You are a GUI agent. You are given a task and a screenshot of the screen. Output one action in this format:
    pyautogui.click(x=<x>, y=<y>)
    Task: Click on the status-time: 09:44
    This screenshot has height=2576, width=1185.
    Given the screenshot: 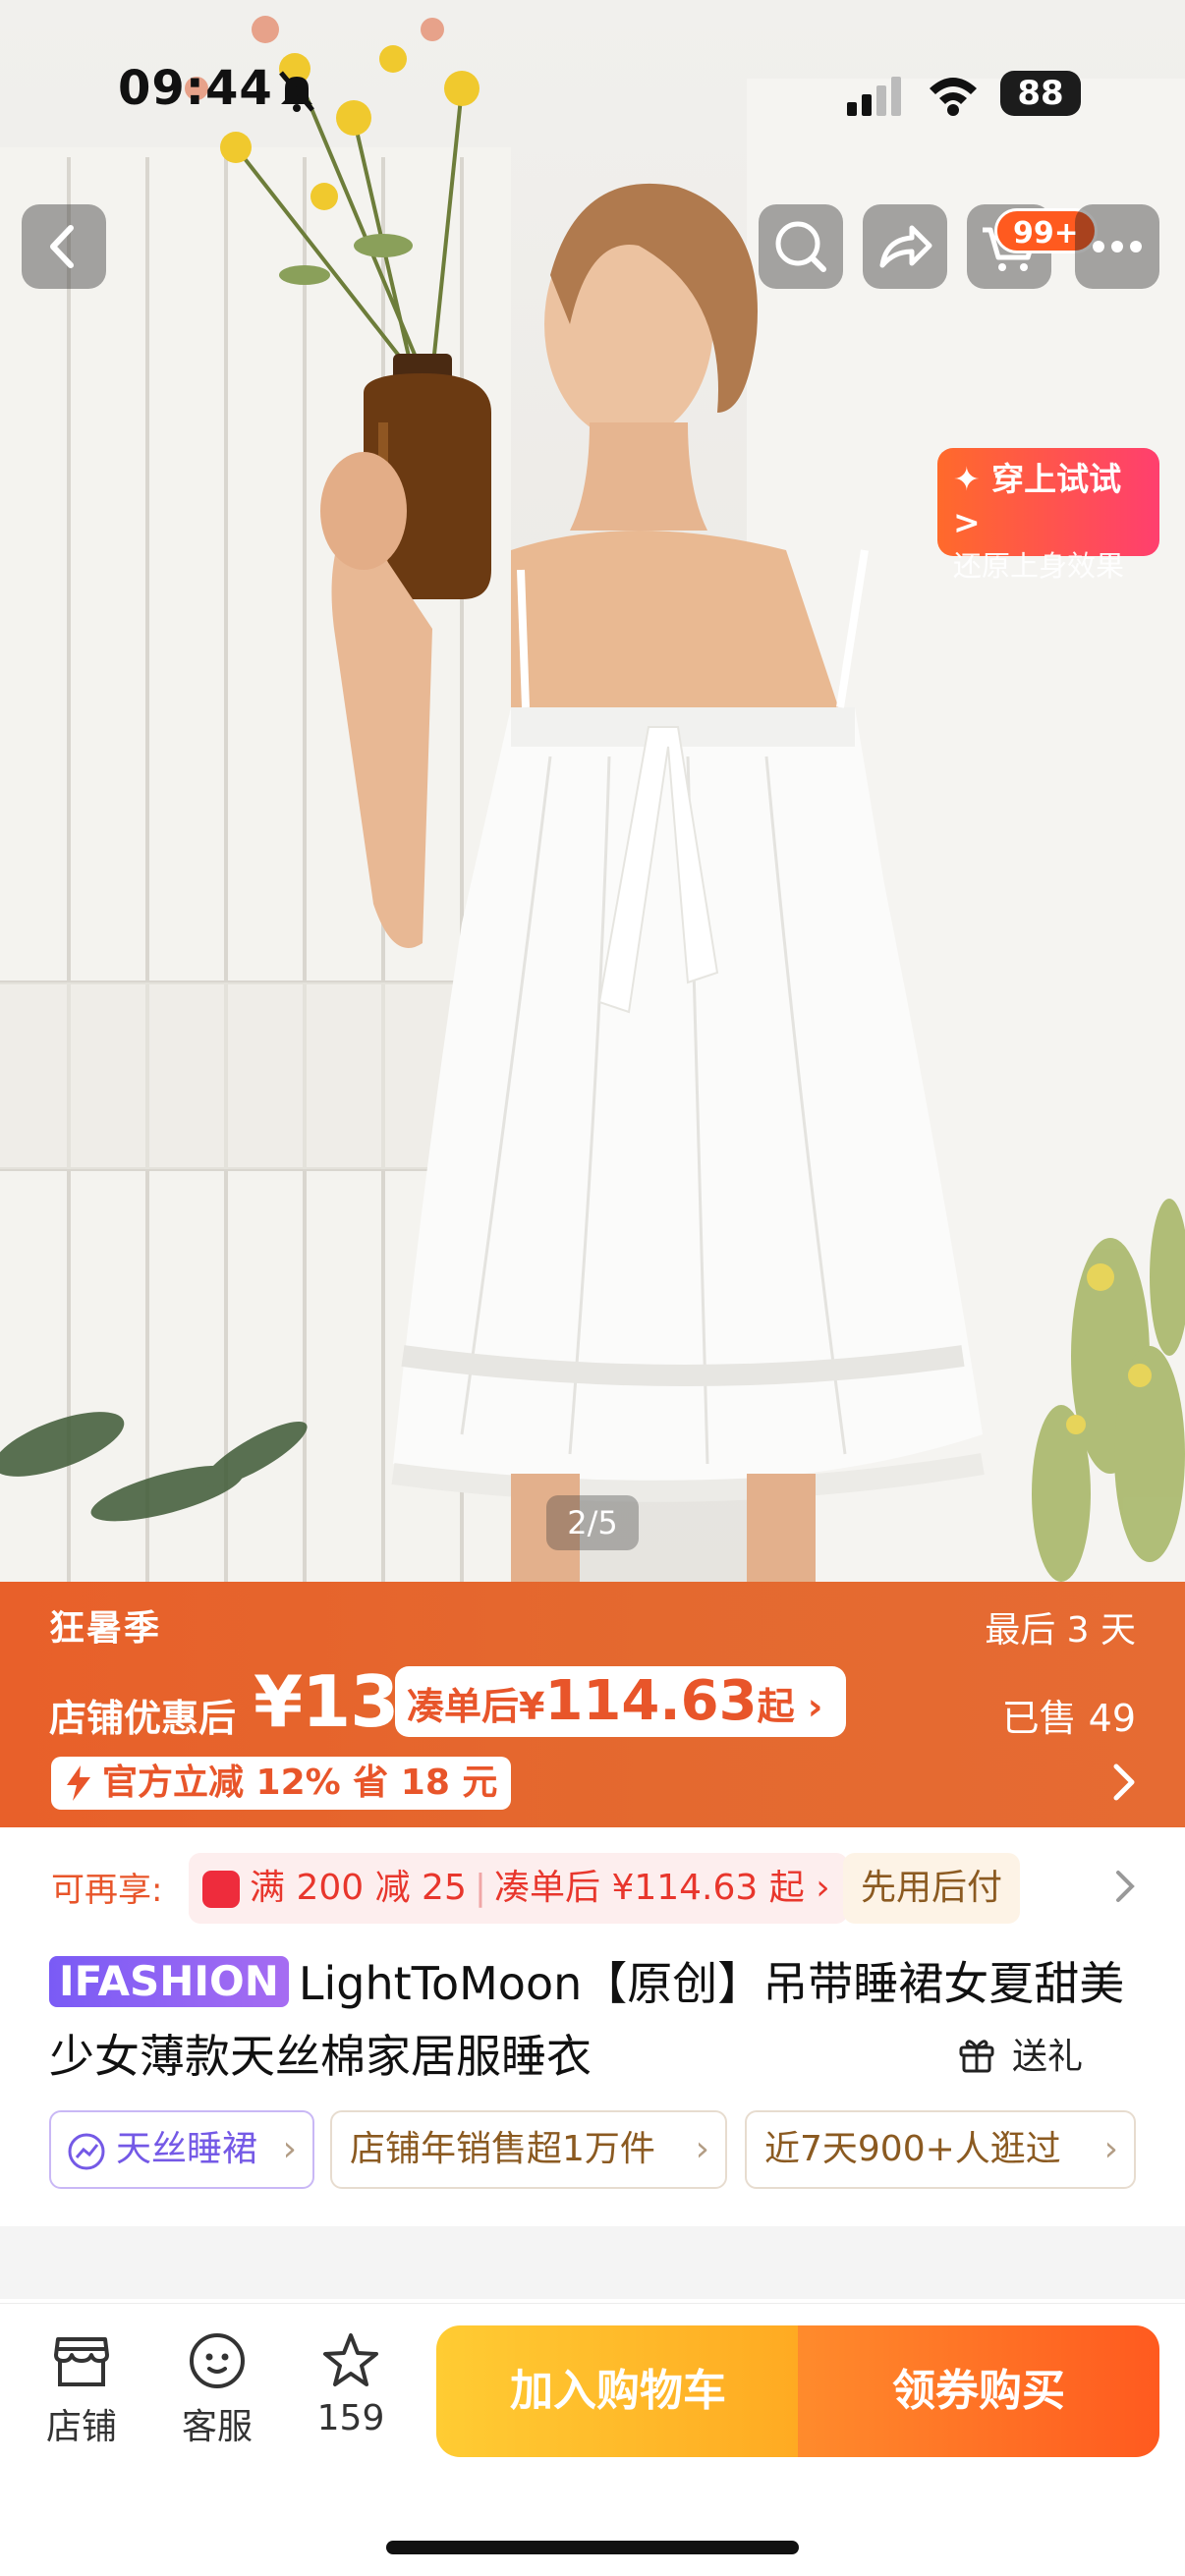 What is the action you would take?
    pyautogui.click(x=196, y=88)
    